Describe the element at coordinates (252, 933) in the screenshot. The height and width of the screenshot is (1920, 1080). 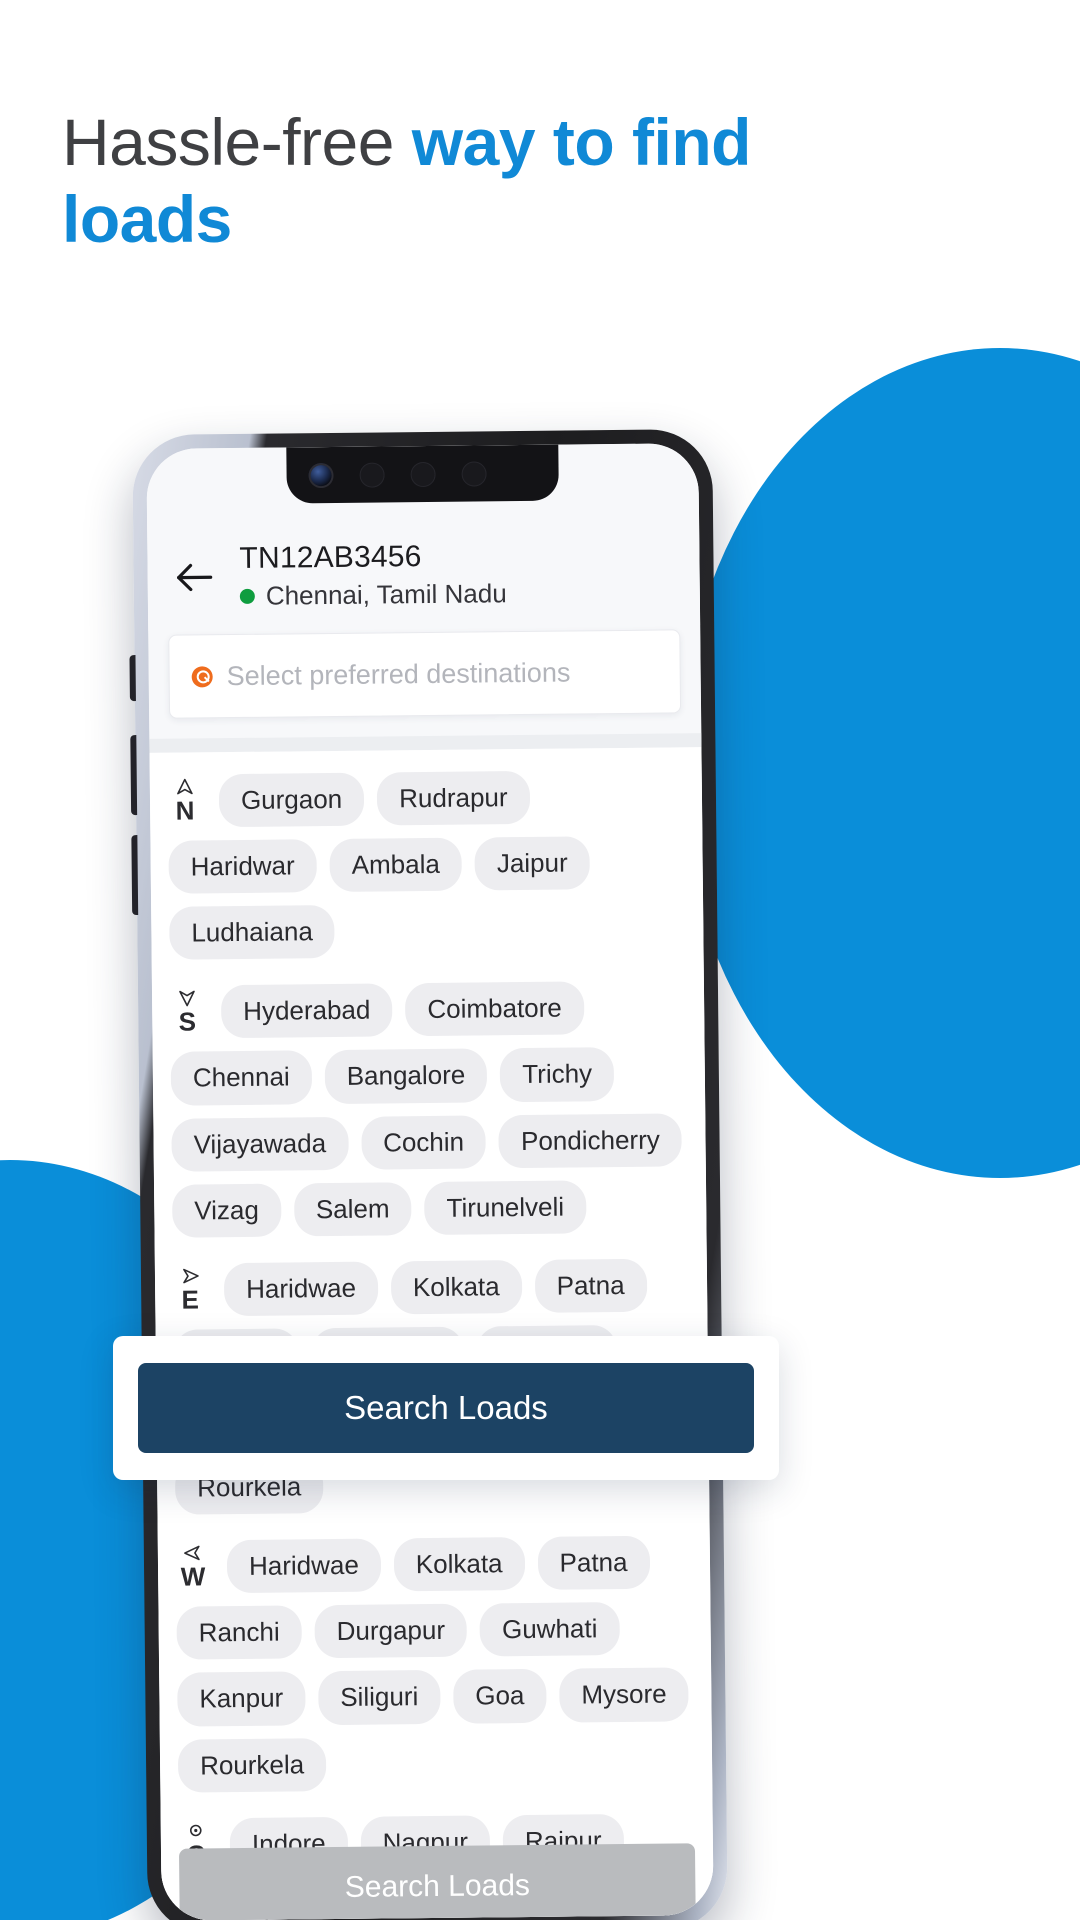
I see `destination-chip: Ludhaiana` at that location.